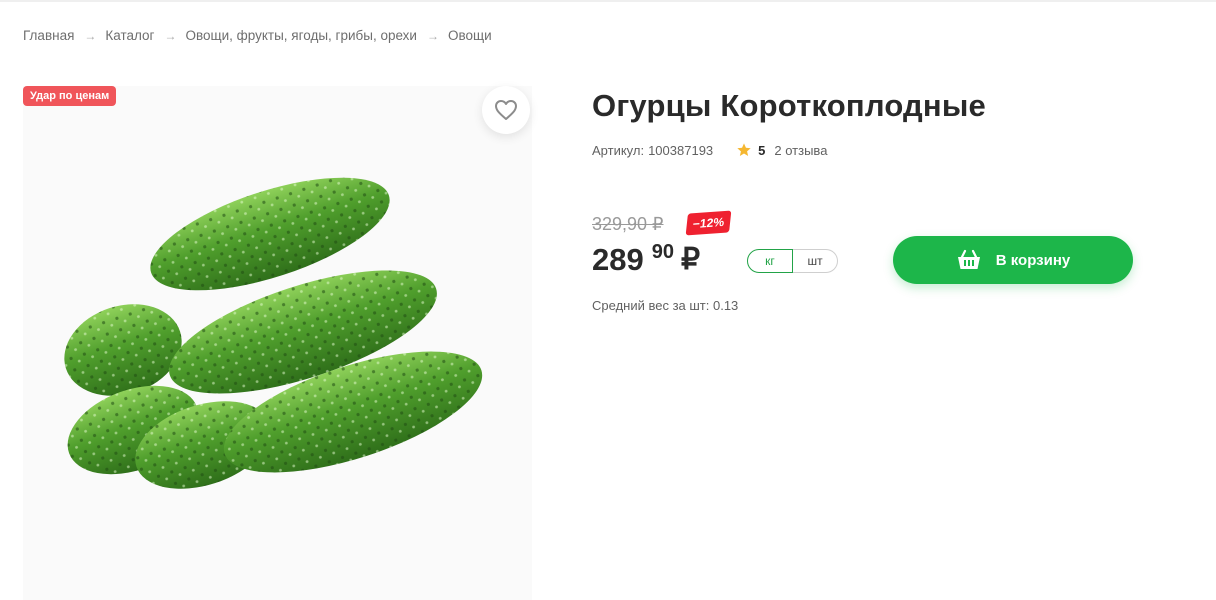  Describe the element at coordinates (665, 305) in the screenshot. I see `average-weight: Средний вес за шт: 0.13` at that location.